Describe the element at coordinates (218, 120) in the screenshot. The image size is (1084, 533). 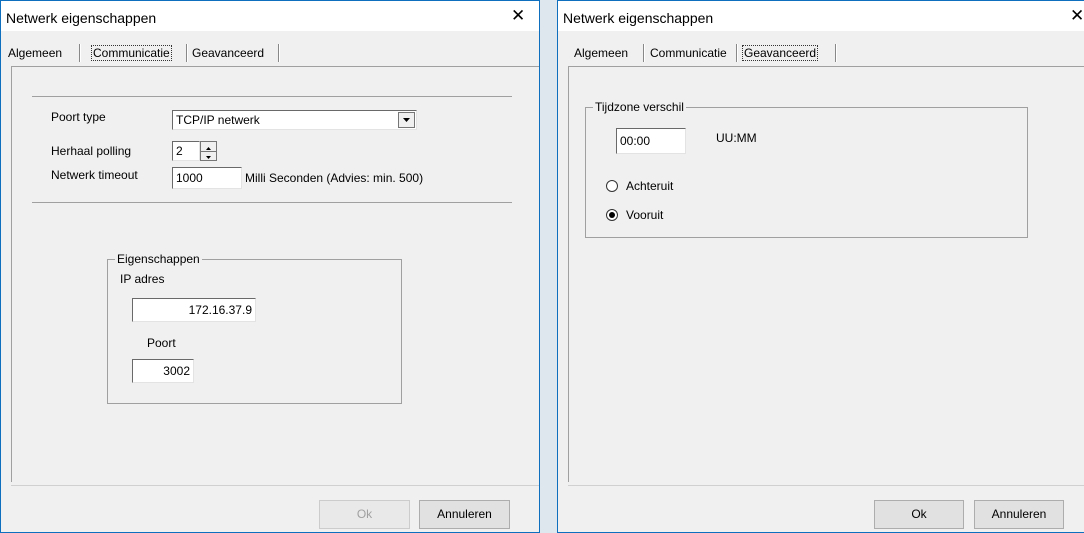
I see `poort-type-value: TCP/IP netwerk` at that location.